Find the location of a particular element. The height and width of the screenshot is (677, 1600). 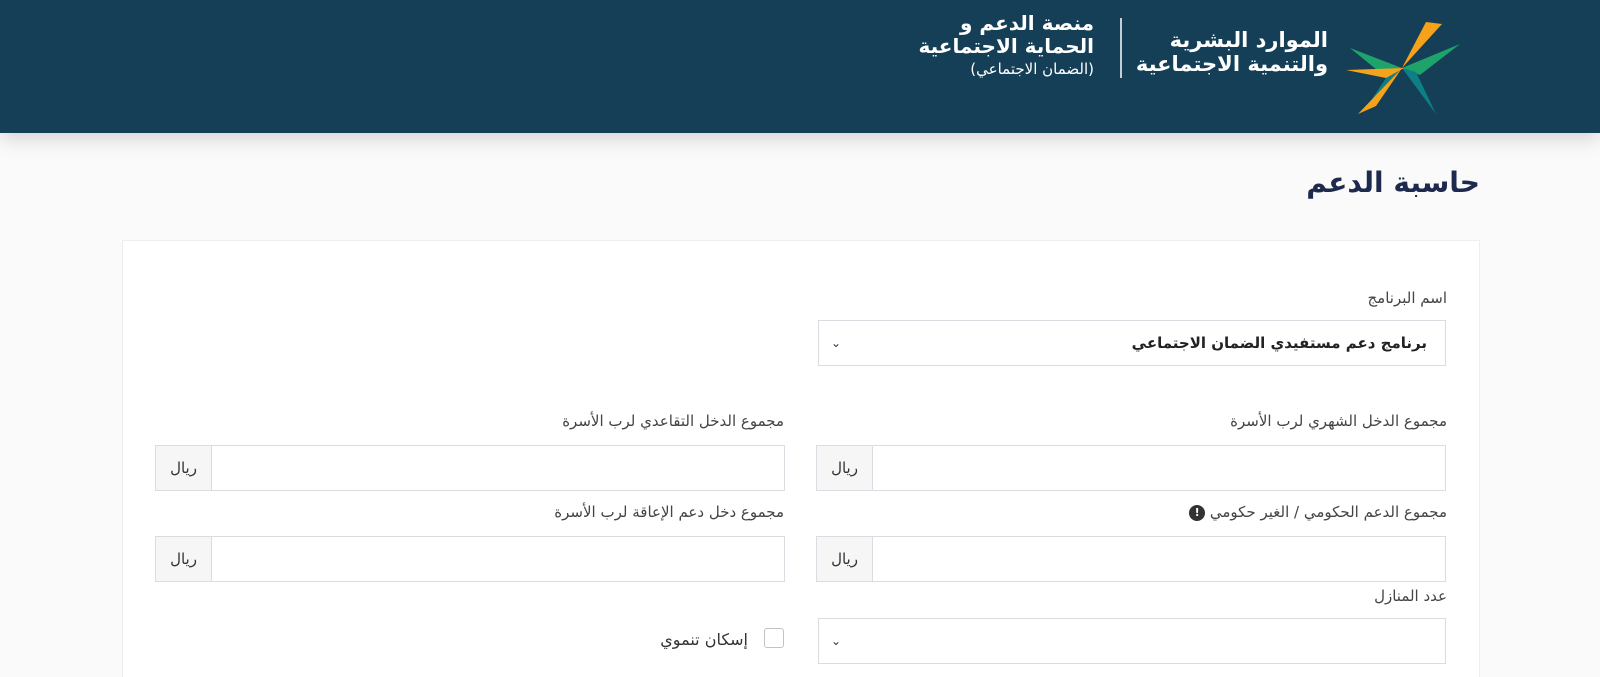

disability-income-input is located at coordinates (498, 559).